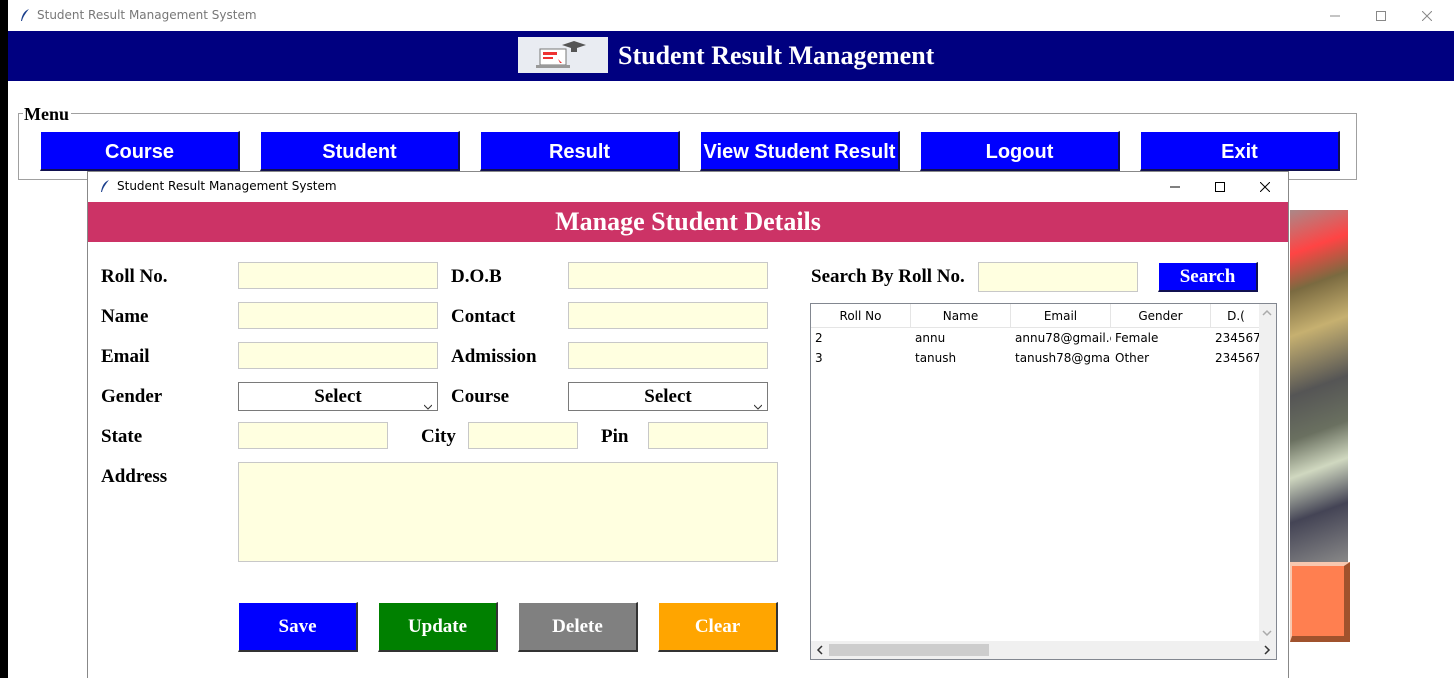 The height and width of the screenshot is (678, 1454). I want to click on city-input, so click(523, 435).